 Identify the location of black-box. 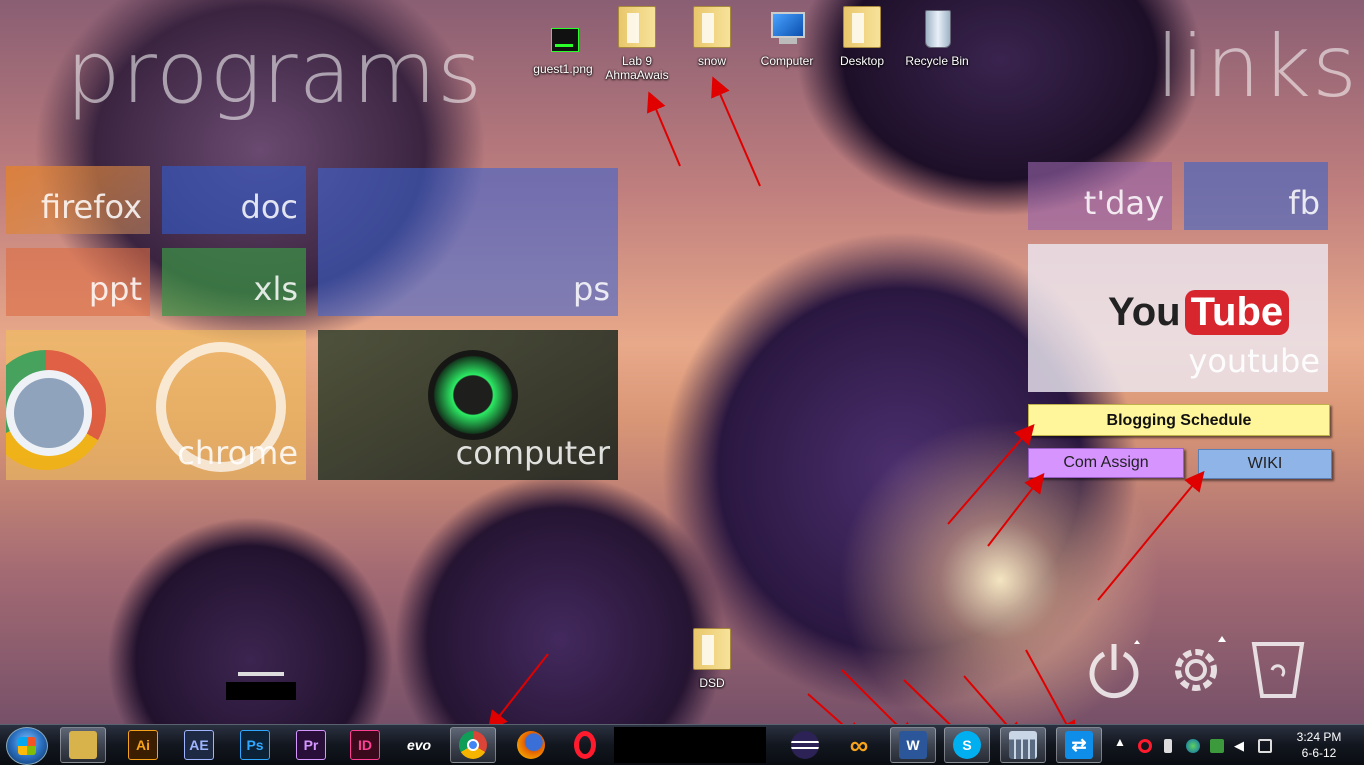
(261, 691).